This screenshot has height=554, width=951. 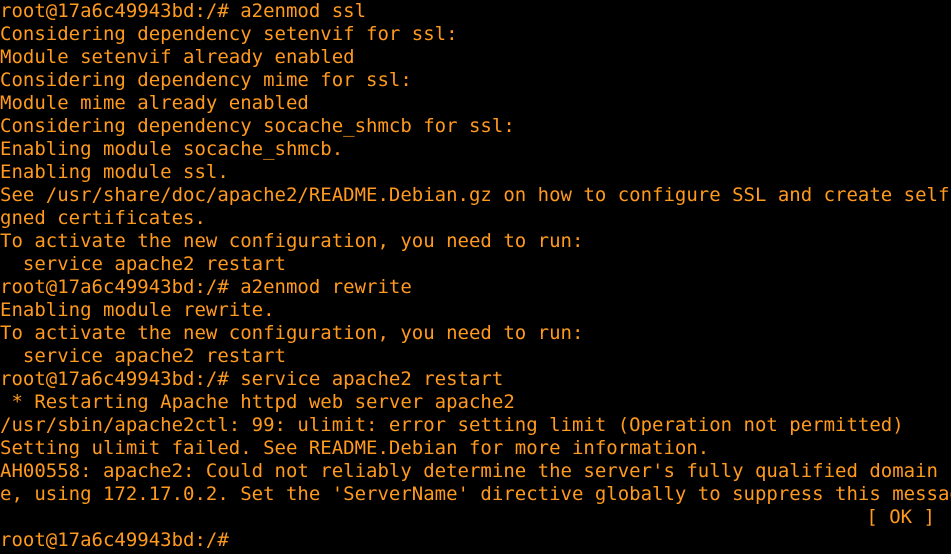 What do you see at coordinates (229, 34) in the screenshot?
I see `terminal-line: Considering dependency setenvif for ssl:` at bounding box center [229, 34].